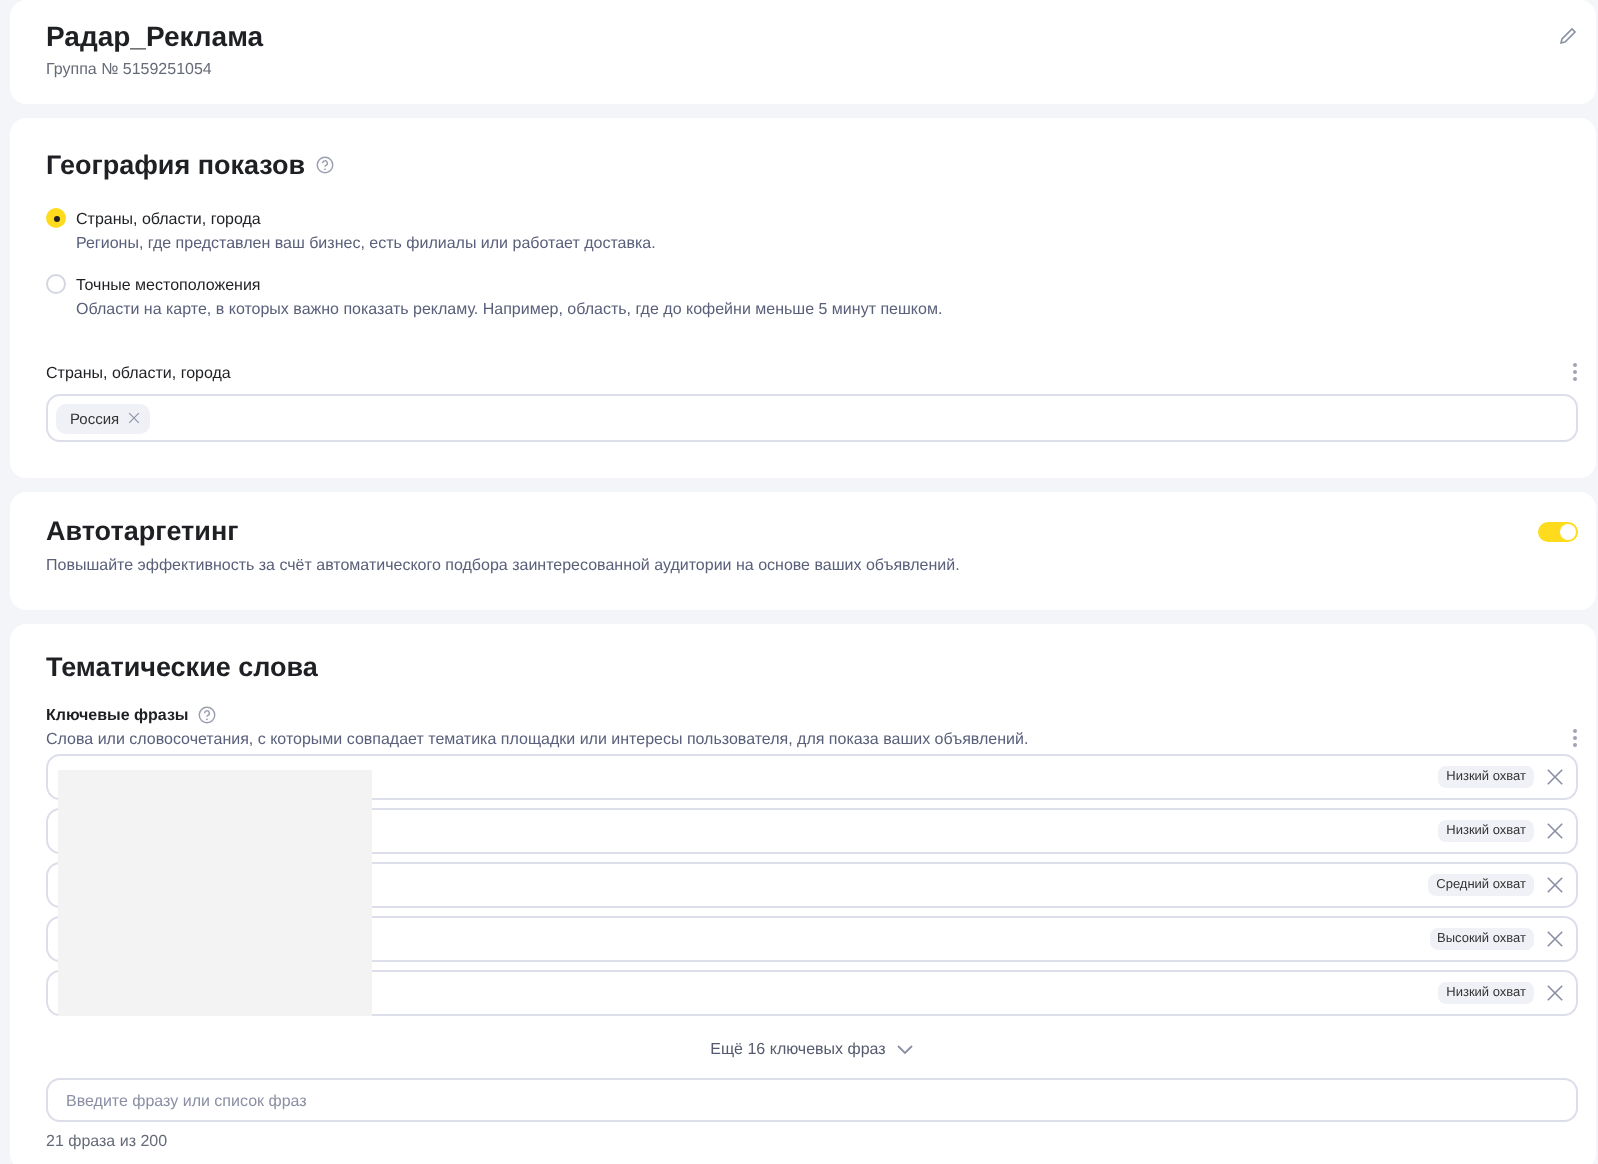  What do you see at coordinates (537, 738) in the screenshot?
I see `field-description: Слова или словосочетания, с которыми совпадает тематика площадки или интересы пользователя, для показа ваших объявлений.` at bounding box center [537, 738].